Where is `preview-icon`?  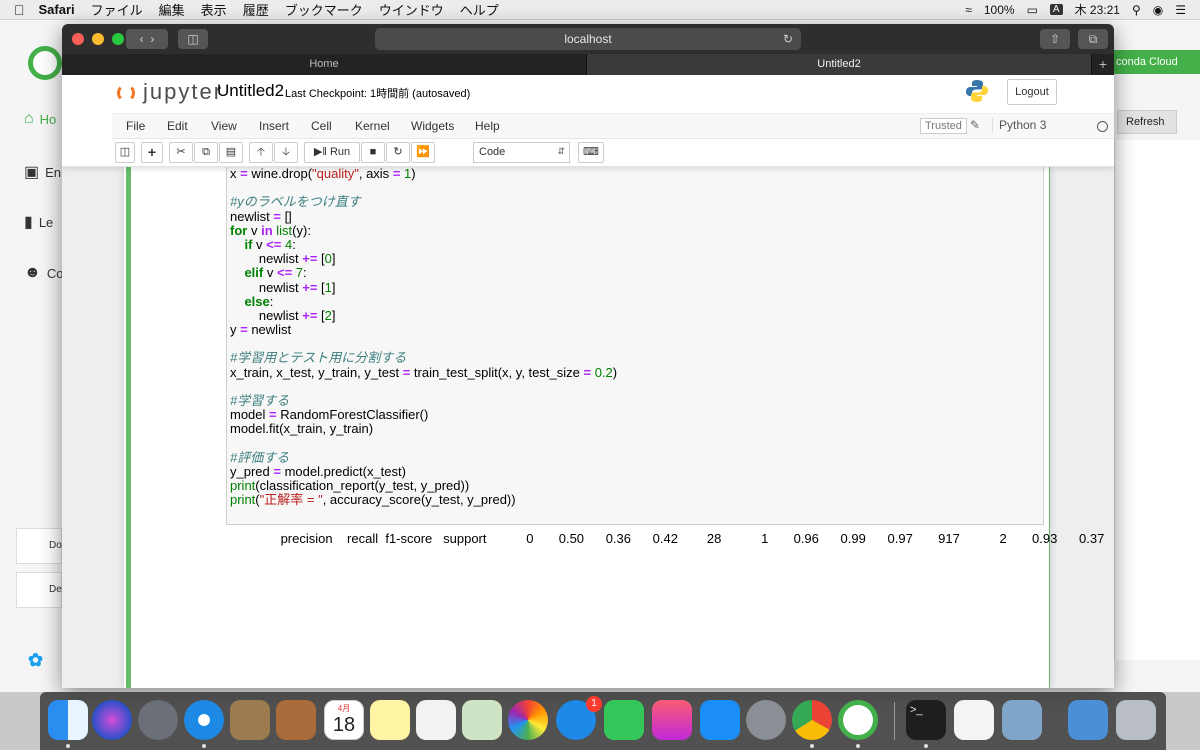
preview-icon is located at coordinates (1022, 720).